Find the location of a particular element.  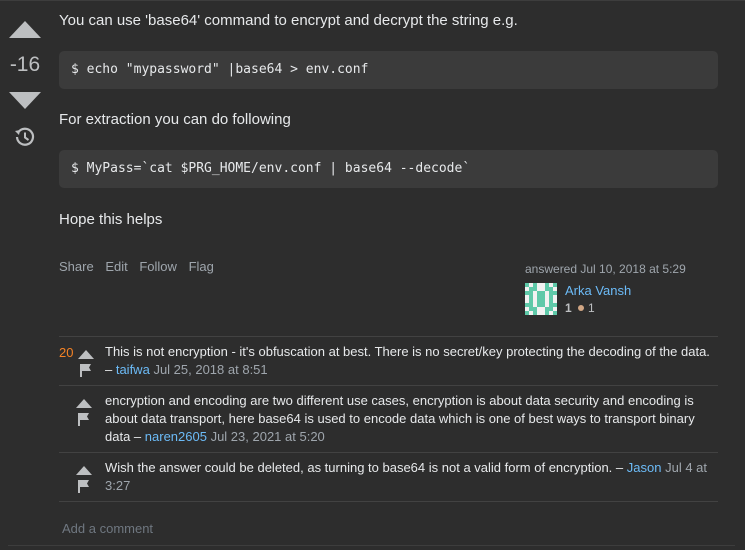

arrow-down-icon is located at coordinates (25, 100).